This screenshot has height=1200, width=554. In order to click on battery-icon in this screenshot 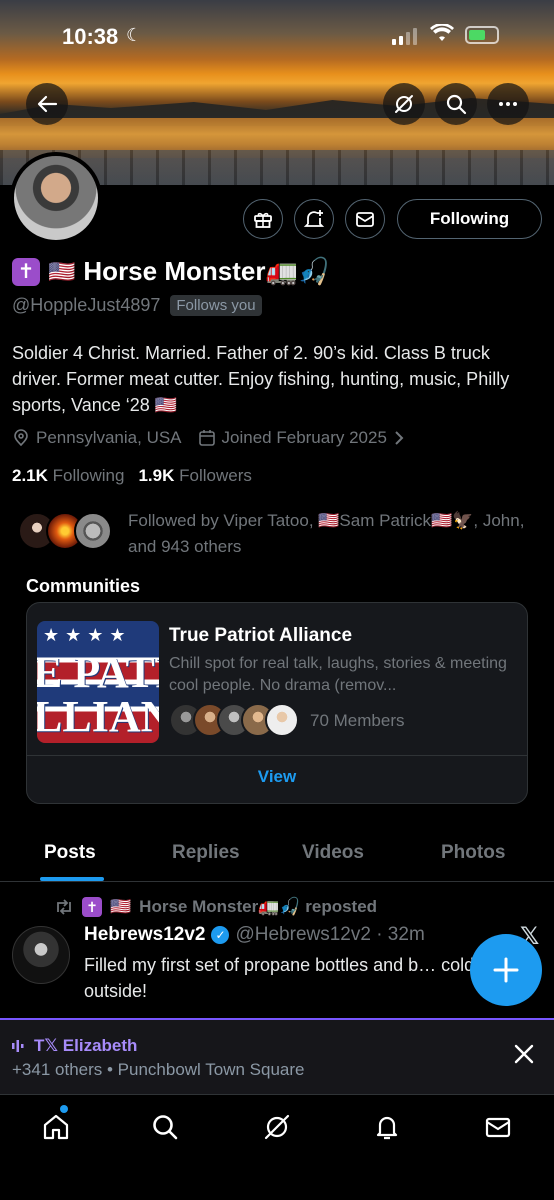, I will do `click(482, 35)`.